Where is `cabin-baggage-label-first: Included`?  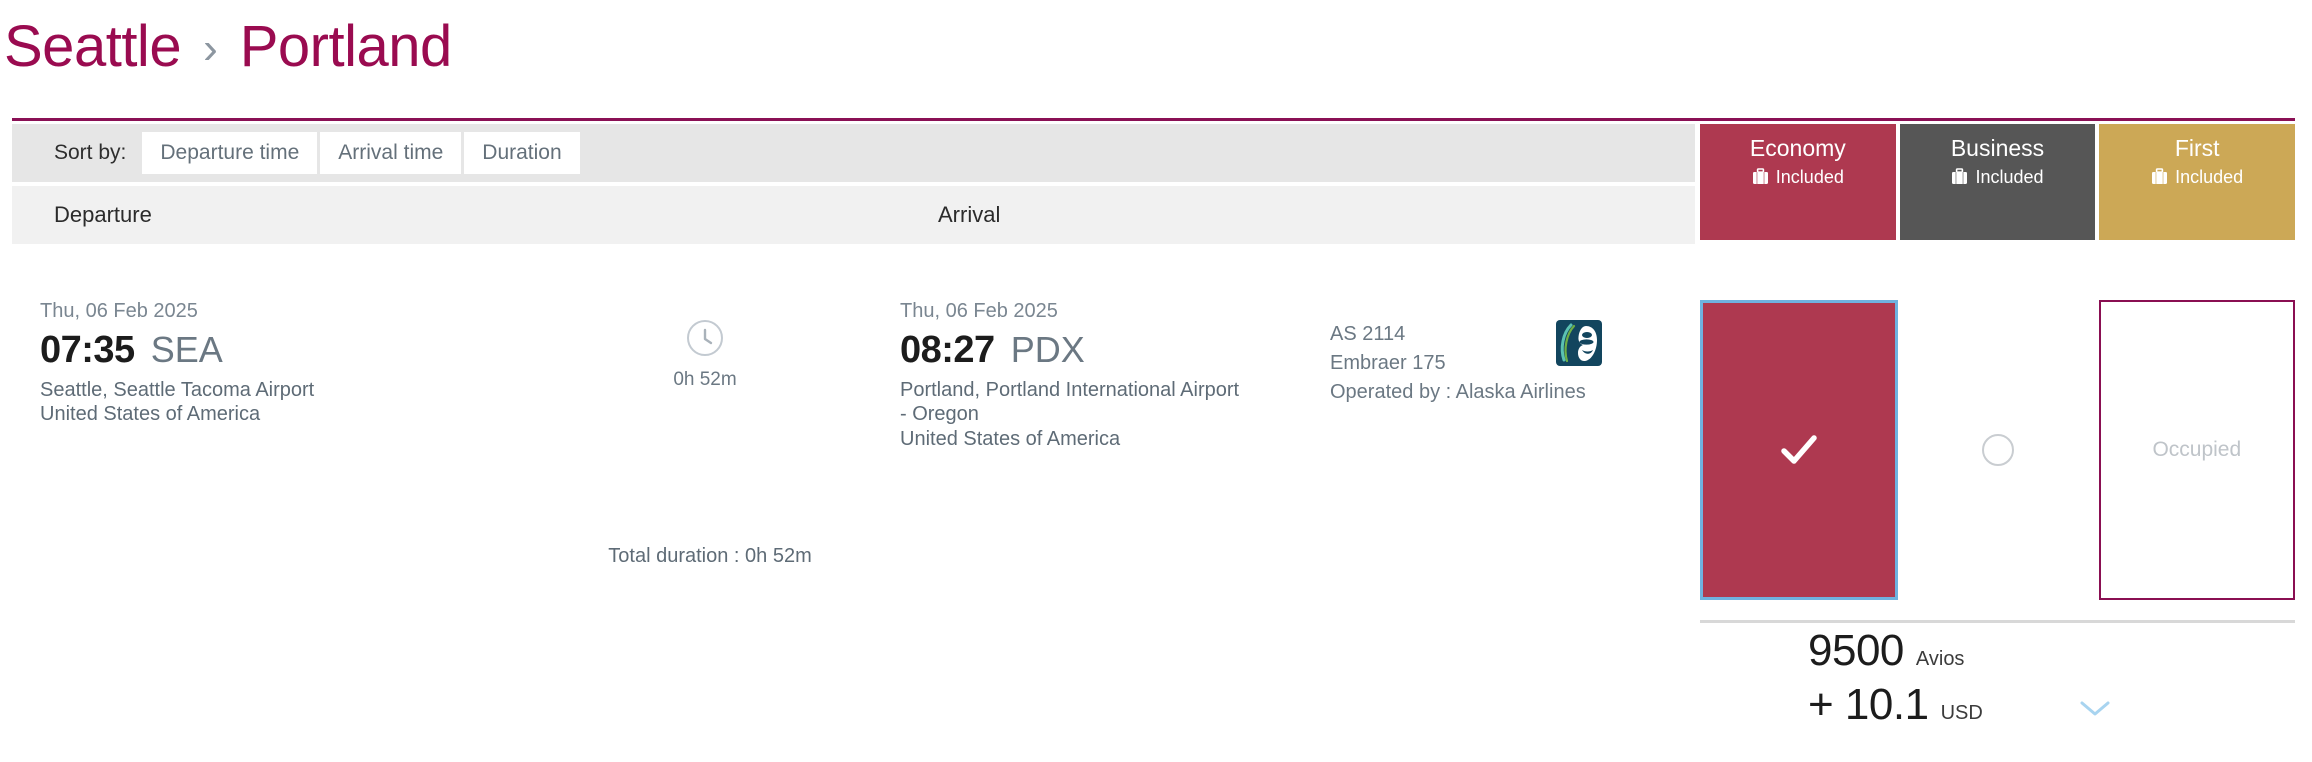 cabin-baggage-label-first: Included is located at coordinates (2209, 176).